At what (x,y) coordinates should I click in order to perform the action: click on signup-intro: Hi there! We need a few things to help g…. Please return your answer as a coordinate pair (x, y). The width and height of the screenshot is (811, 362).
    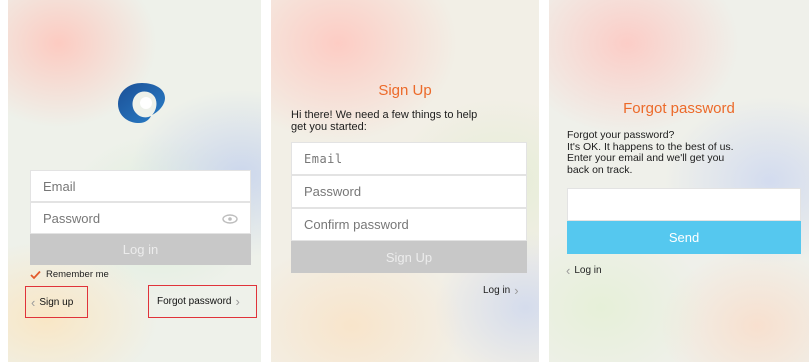
    Looking at the image, I should click on (384, 121).